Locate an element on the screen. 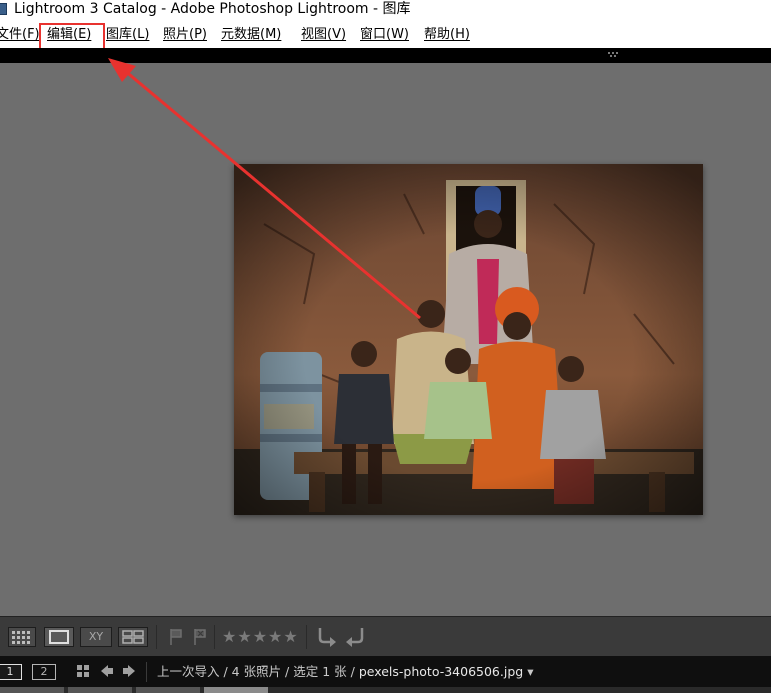 This screenshot has height=693, width=771. menu-window: 窗口(W) is located at coordinates (384, 35).